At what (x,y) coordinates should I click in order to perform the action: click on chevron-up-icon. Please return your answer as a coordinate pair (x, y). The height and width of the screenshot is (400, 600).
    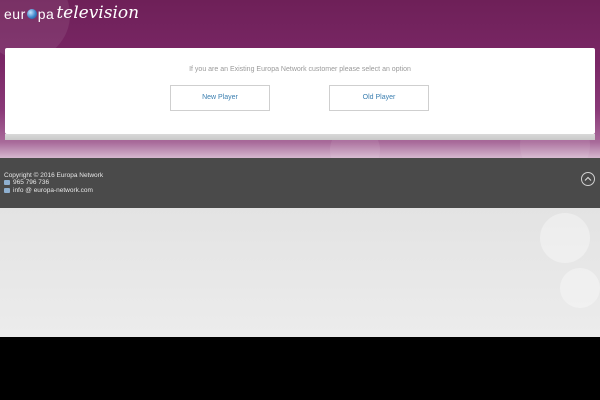
    Looking at the image, I should click on (588, 178).